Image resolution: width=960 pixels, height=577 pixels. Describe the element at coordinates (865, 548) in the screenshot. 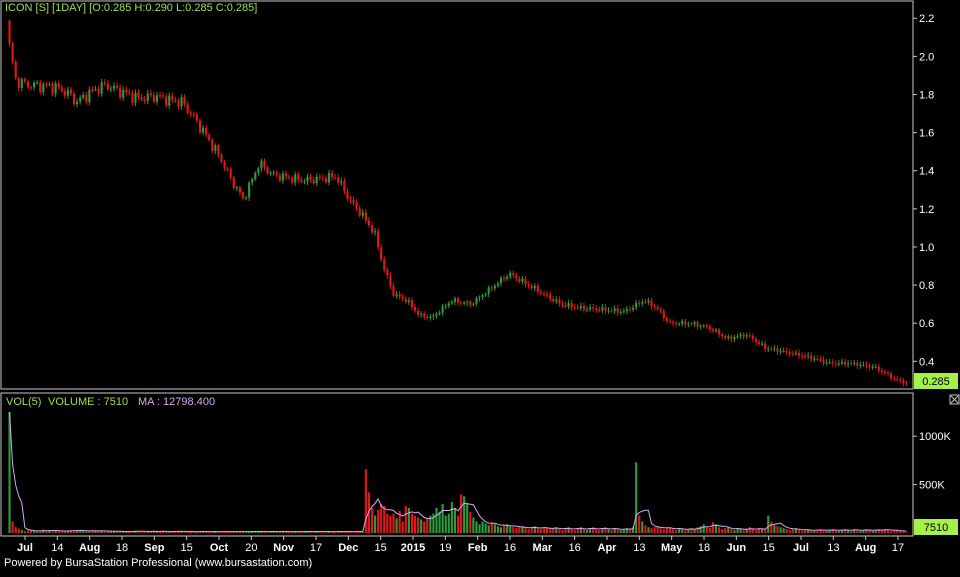

I see `x-tick-label: Aug` at that location.